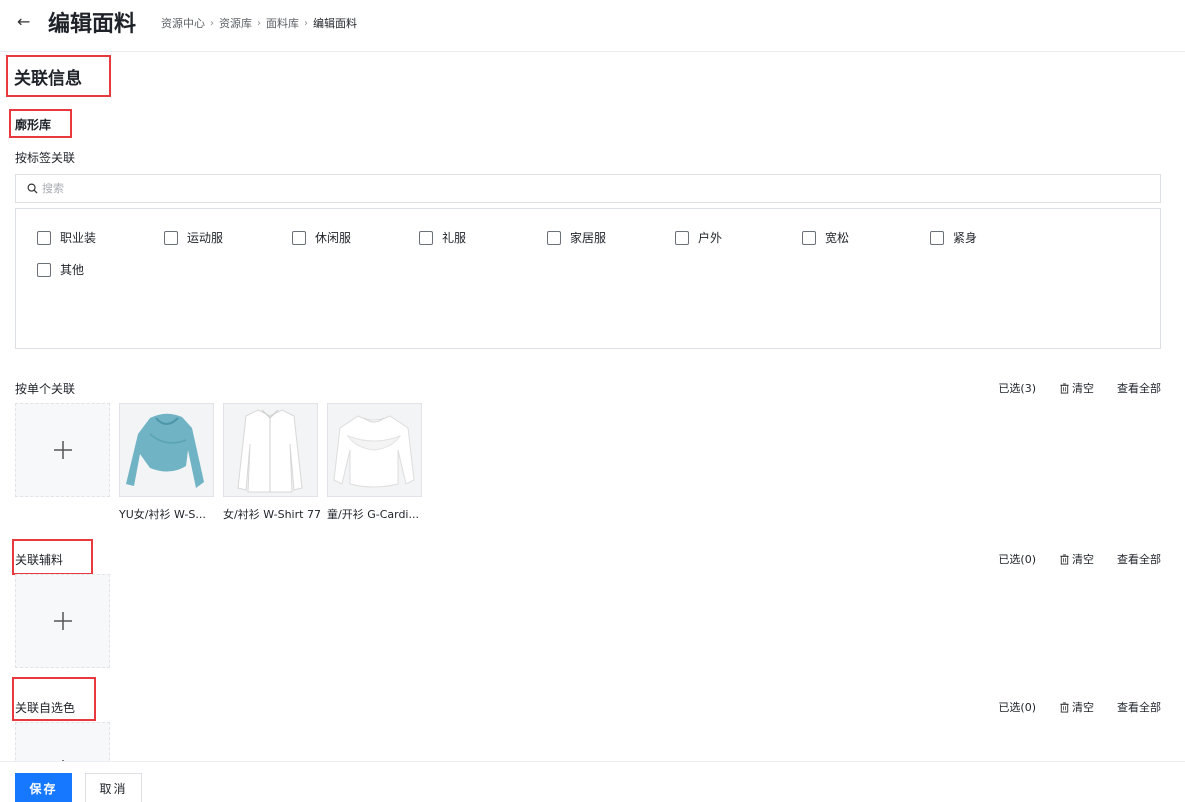  What do you see at coordinates (205, 238) in the screenshot?
I see `tag-label: 运动服` at bounding box center [205, 238].